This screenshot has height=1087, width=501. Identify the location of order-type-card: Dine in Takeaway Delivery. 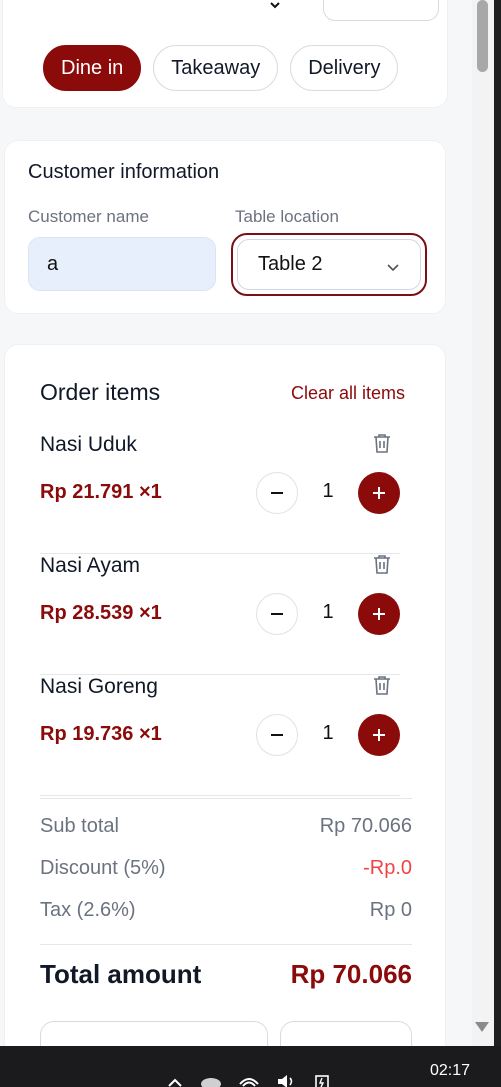
(225, 54).